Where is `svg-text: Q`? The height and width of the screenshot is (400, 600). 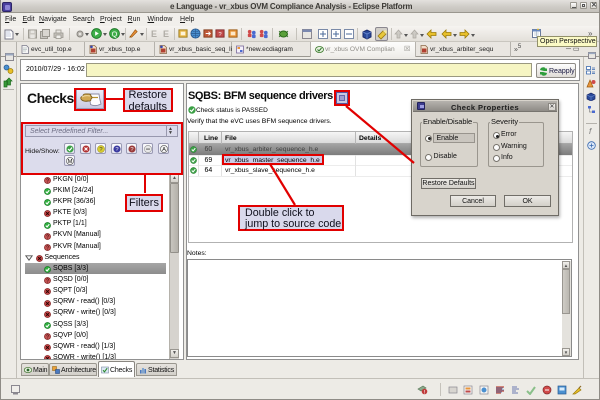 svg-text: Q is located at coordinates (115, 33).